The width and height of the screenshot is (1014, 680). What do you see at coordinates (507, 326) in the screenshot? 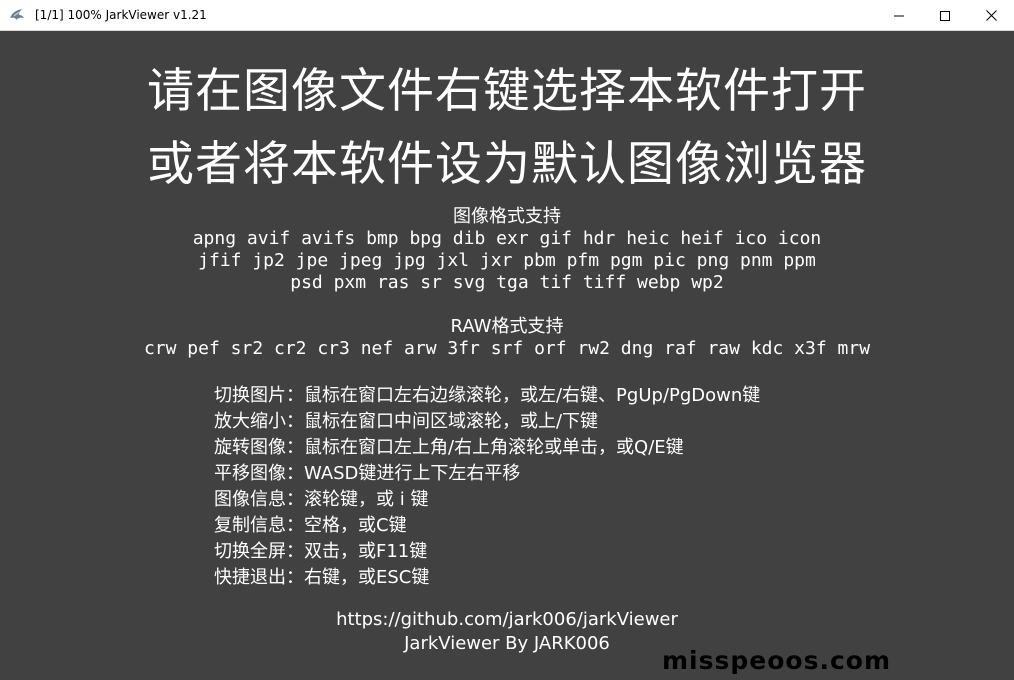
I see `raw-formats-heading: RAW格式支持` at bounding box center [507, 326].